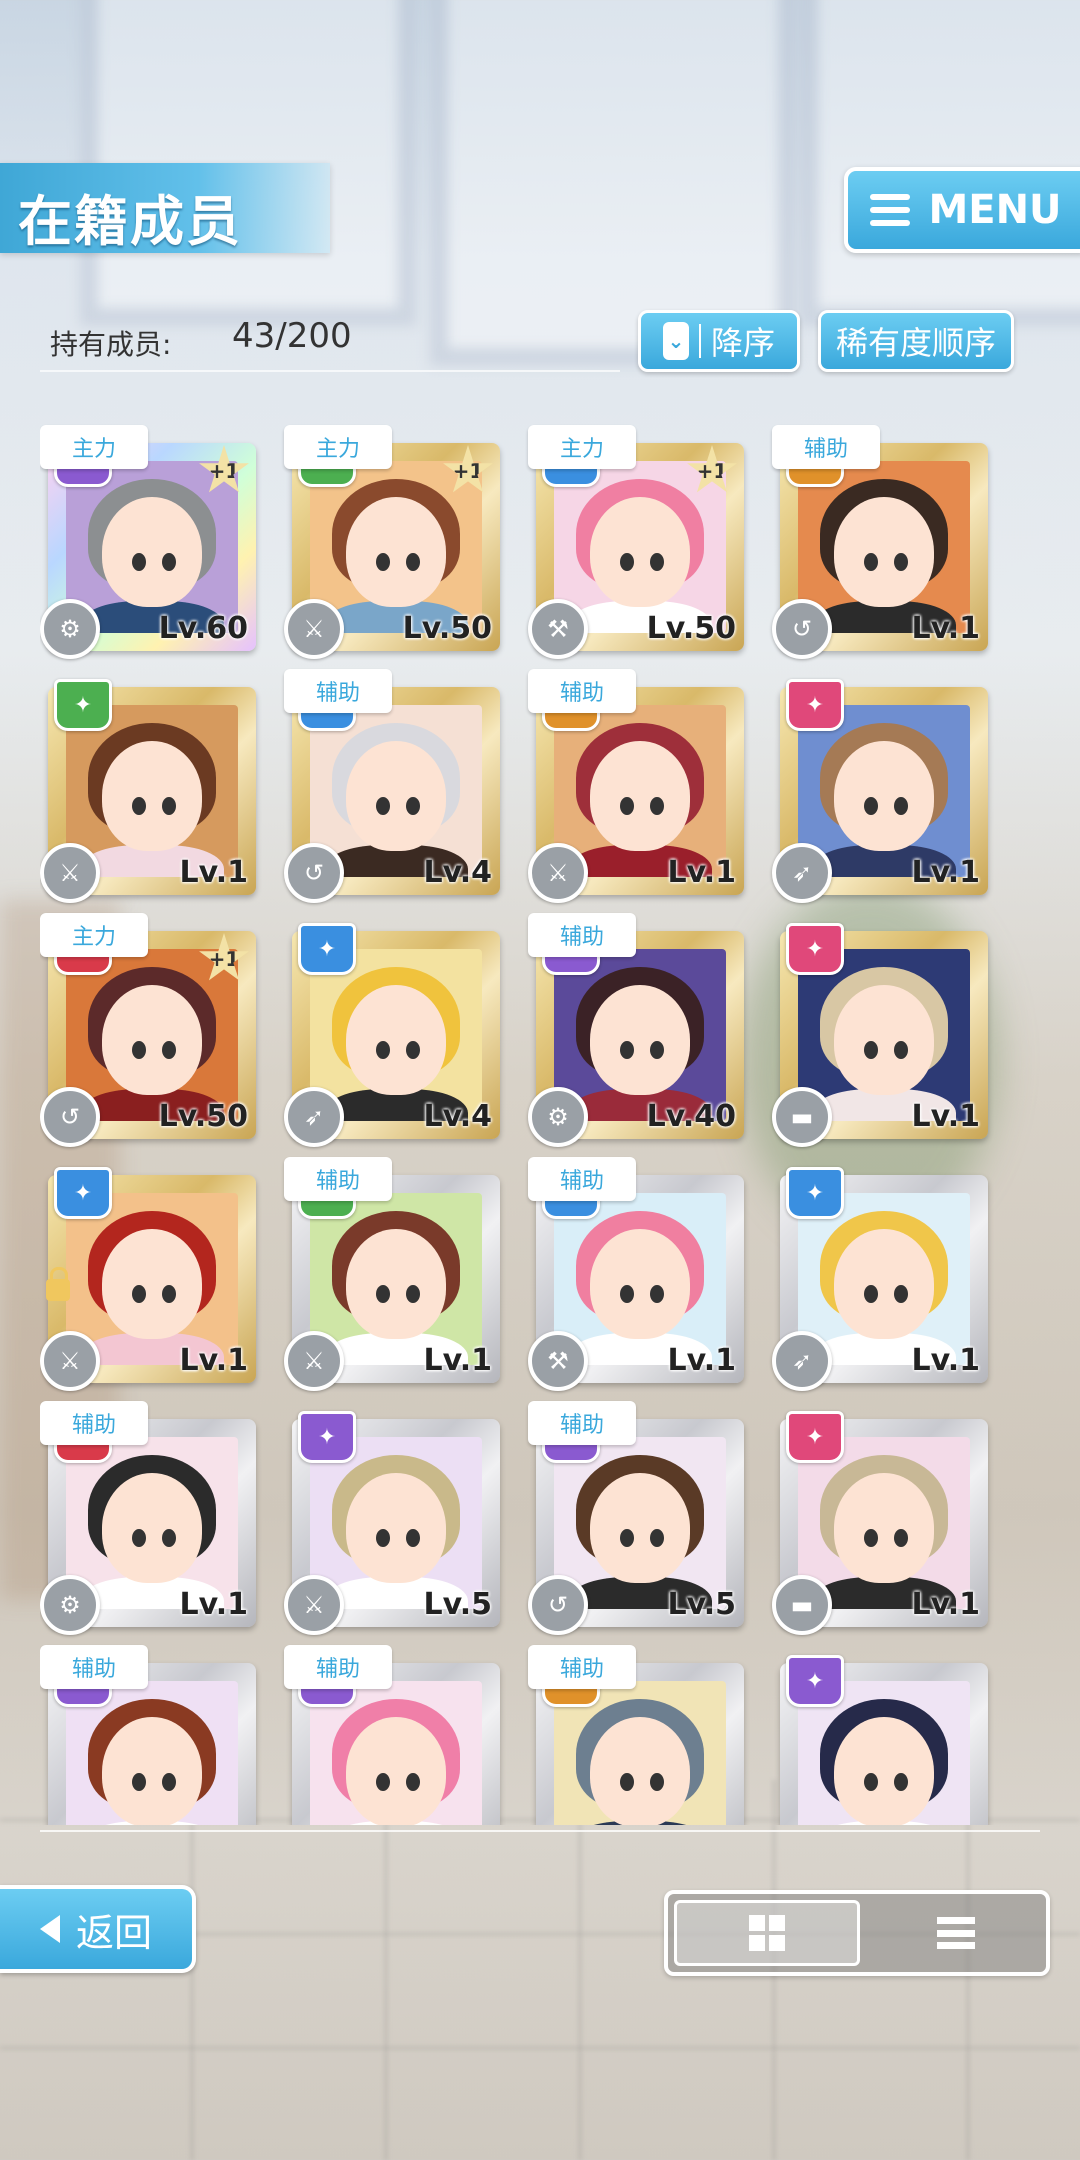 Image resolution: width=1080 pixels, height=2160 pixels. Describe the element at coordinates (802, 1605) in the screenshot. I see `roller-icon: ▬` at that location.